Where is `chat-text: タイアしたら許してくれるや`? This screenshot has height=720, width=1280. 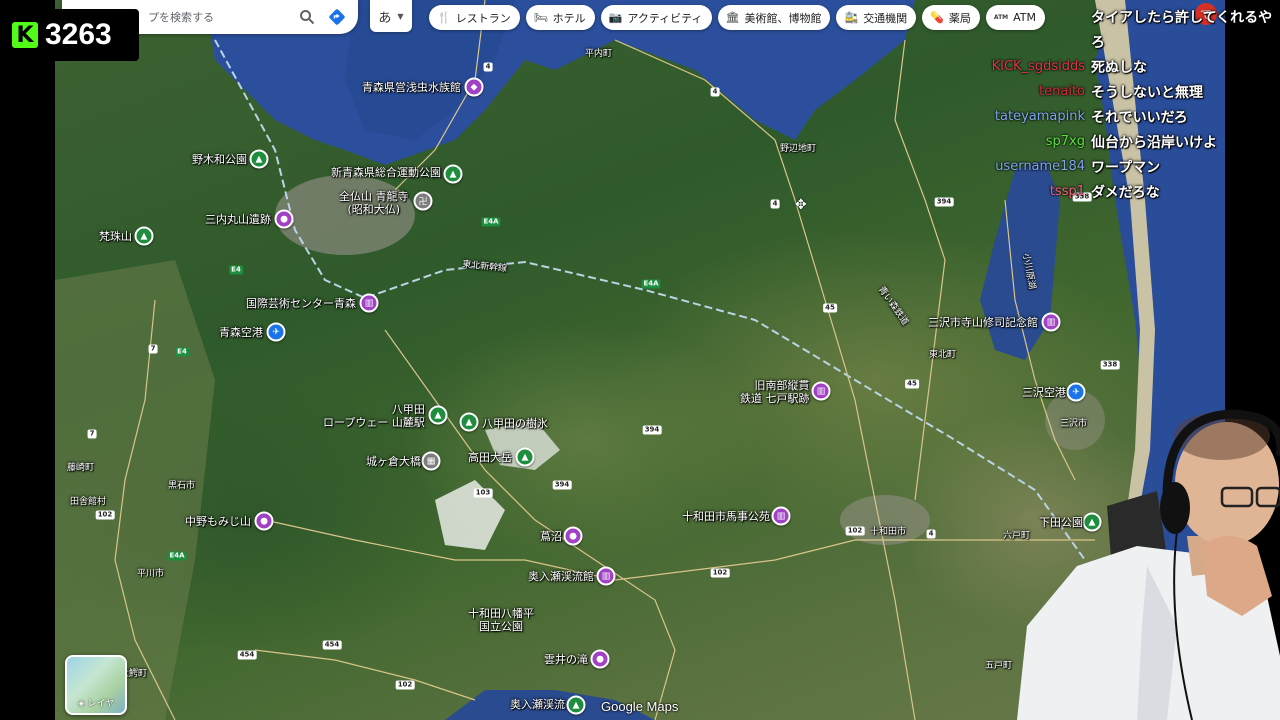
chat-text: タイアしたら許してくれるや is located at coordinates (1182, 17).